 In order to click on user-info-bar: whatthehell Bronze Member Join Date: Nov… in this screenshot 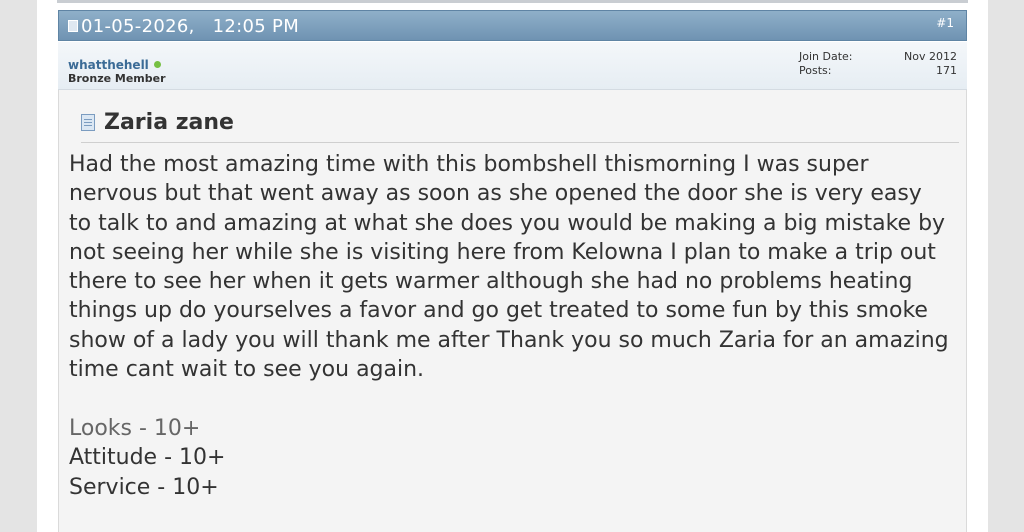, I will do `click(512, 66)`.